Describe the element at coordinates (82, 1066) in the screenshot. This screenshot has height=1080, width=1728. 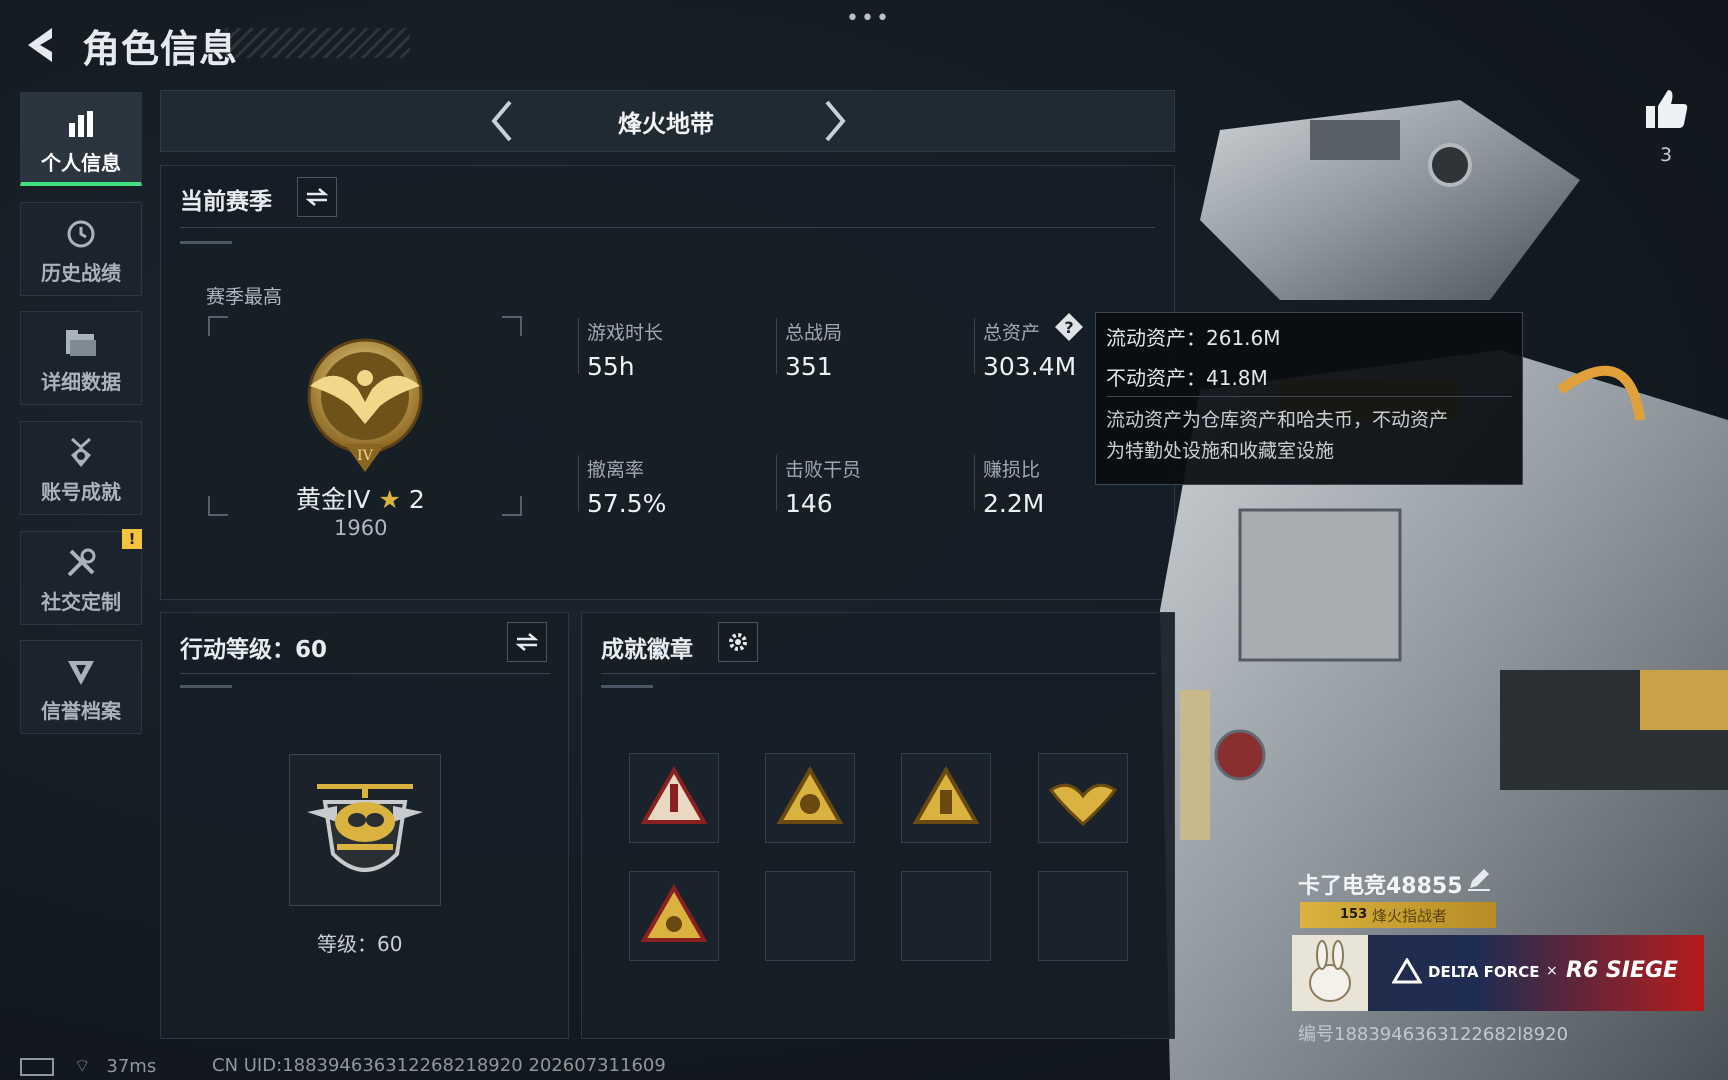
I see `wifi-icon: ⌔` at that location.